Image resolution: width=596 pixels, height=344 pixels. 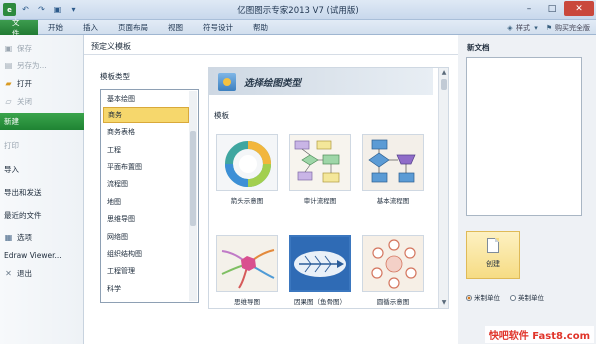 I want to click on close-button: ✕, so click(x=579, y=8).